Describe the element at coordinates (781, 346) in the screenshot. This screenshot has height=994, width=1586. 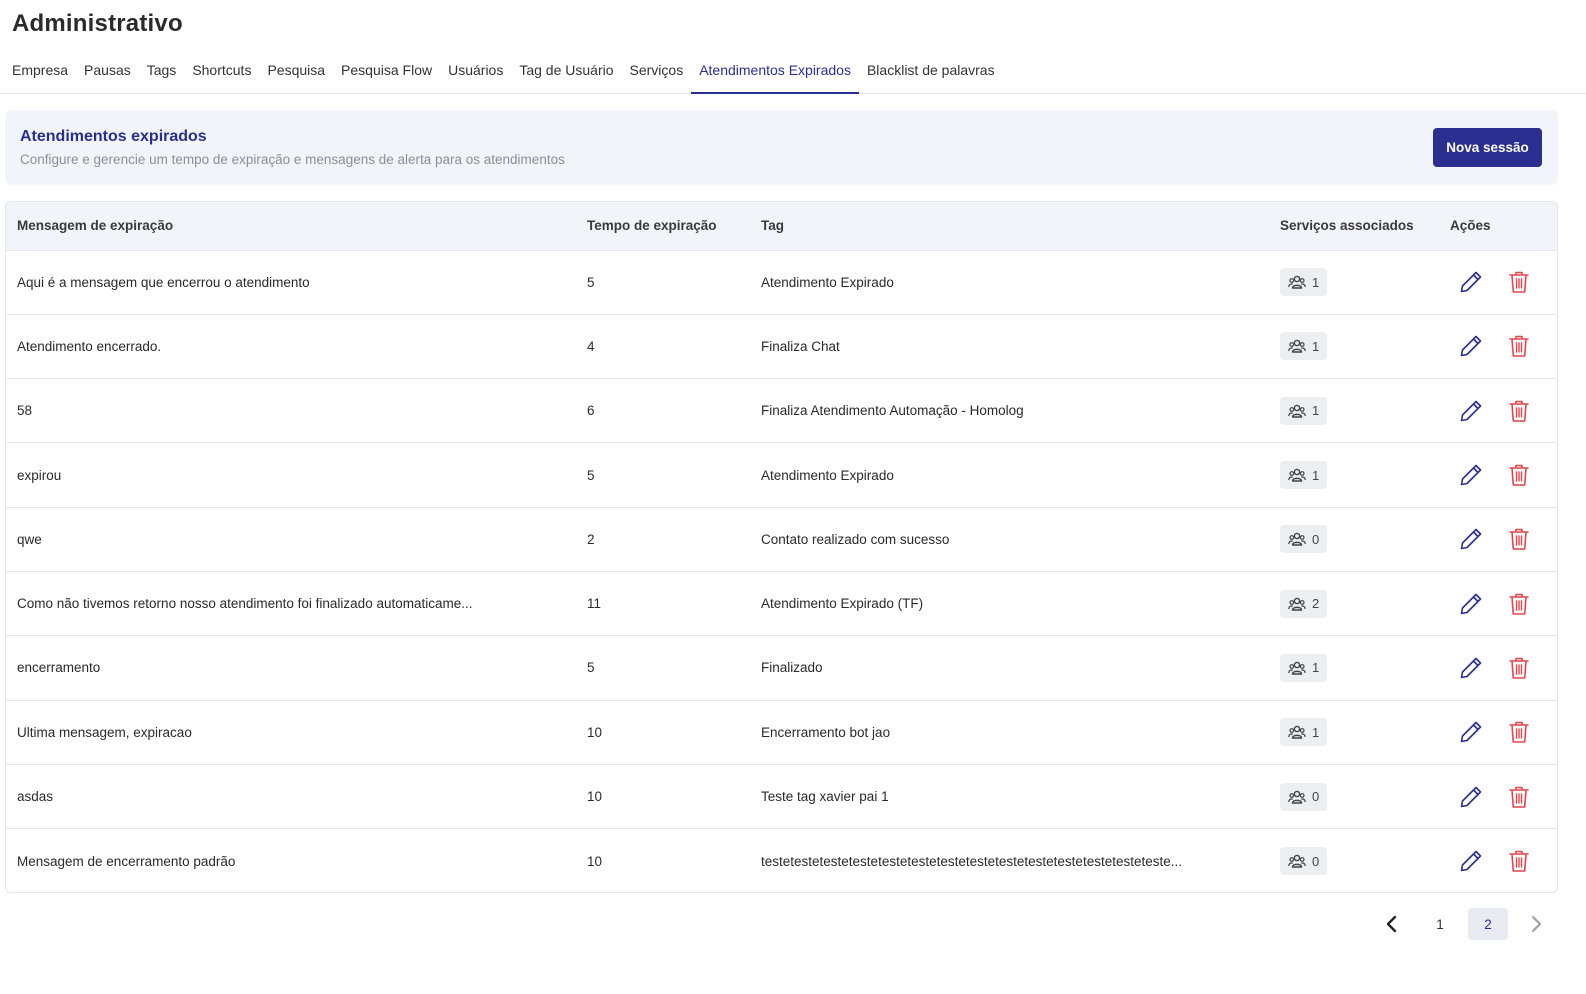
I see `table-row: Atendimento encerrado. 4 Finaliza Chat 1` at that location.